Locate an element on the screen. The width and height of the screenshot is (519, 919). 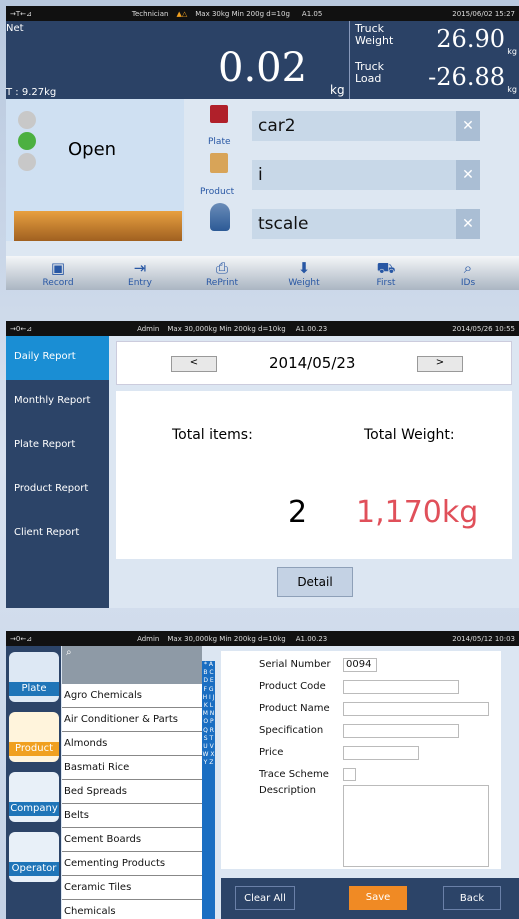
truck-load-value: -26.88 is located at coordinates (466, 77).